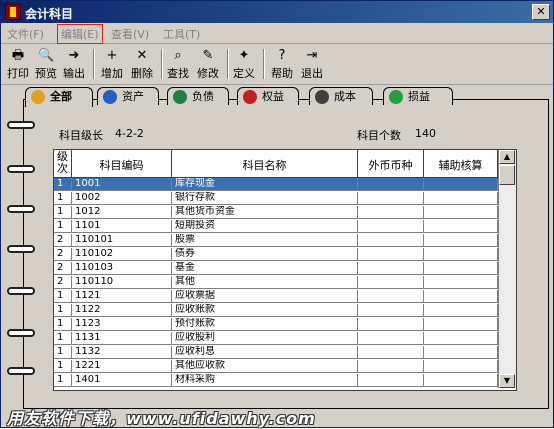 The image size is (554, 429). I want to click on column-name-label: 科目名称, so click(264, 165).